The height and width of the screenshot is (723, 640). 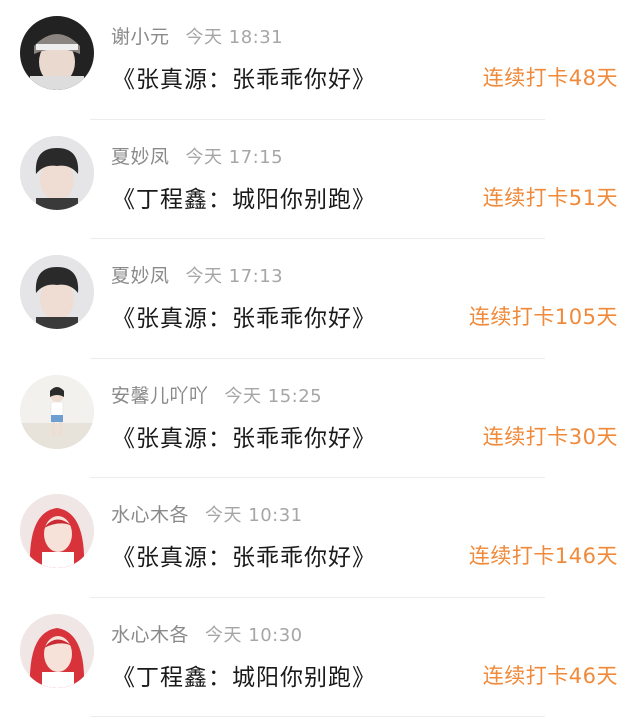 What do you see at coordinates (550, 197) in the screenshot?
I see `streak-label: 连续打卡51天` at bounding box center [550, 197].